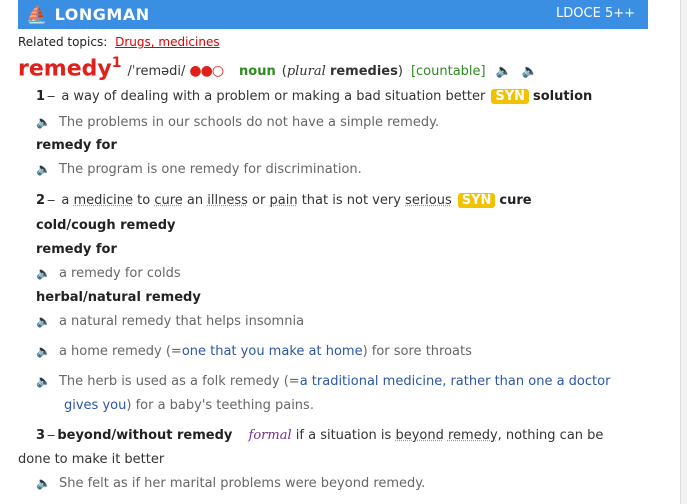 The image size is (687, 504). What do you see at coordinates (106, 225) in the screenshot?
I see `collocation: cold/cough remedy` at bounding box center [106, 225].